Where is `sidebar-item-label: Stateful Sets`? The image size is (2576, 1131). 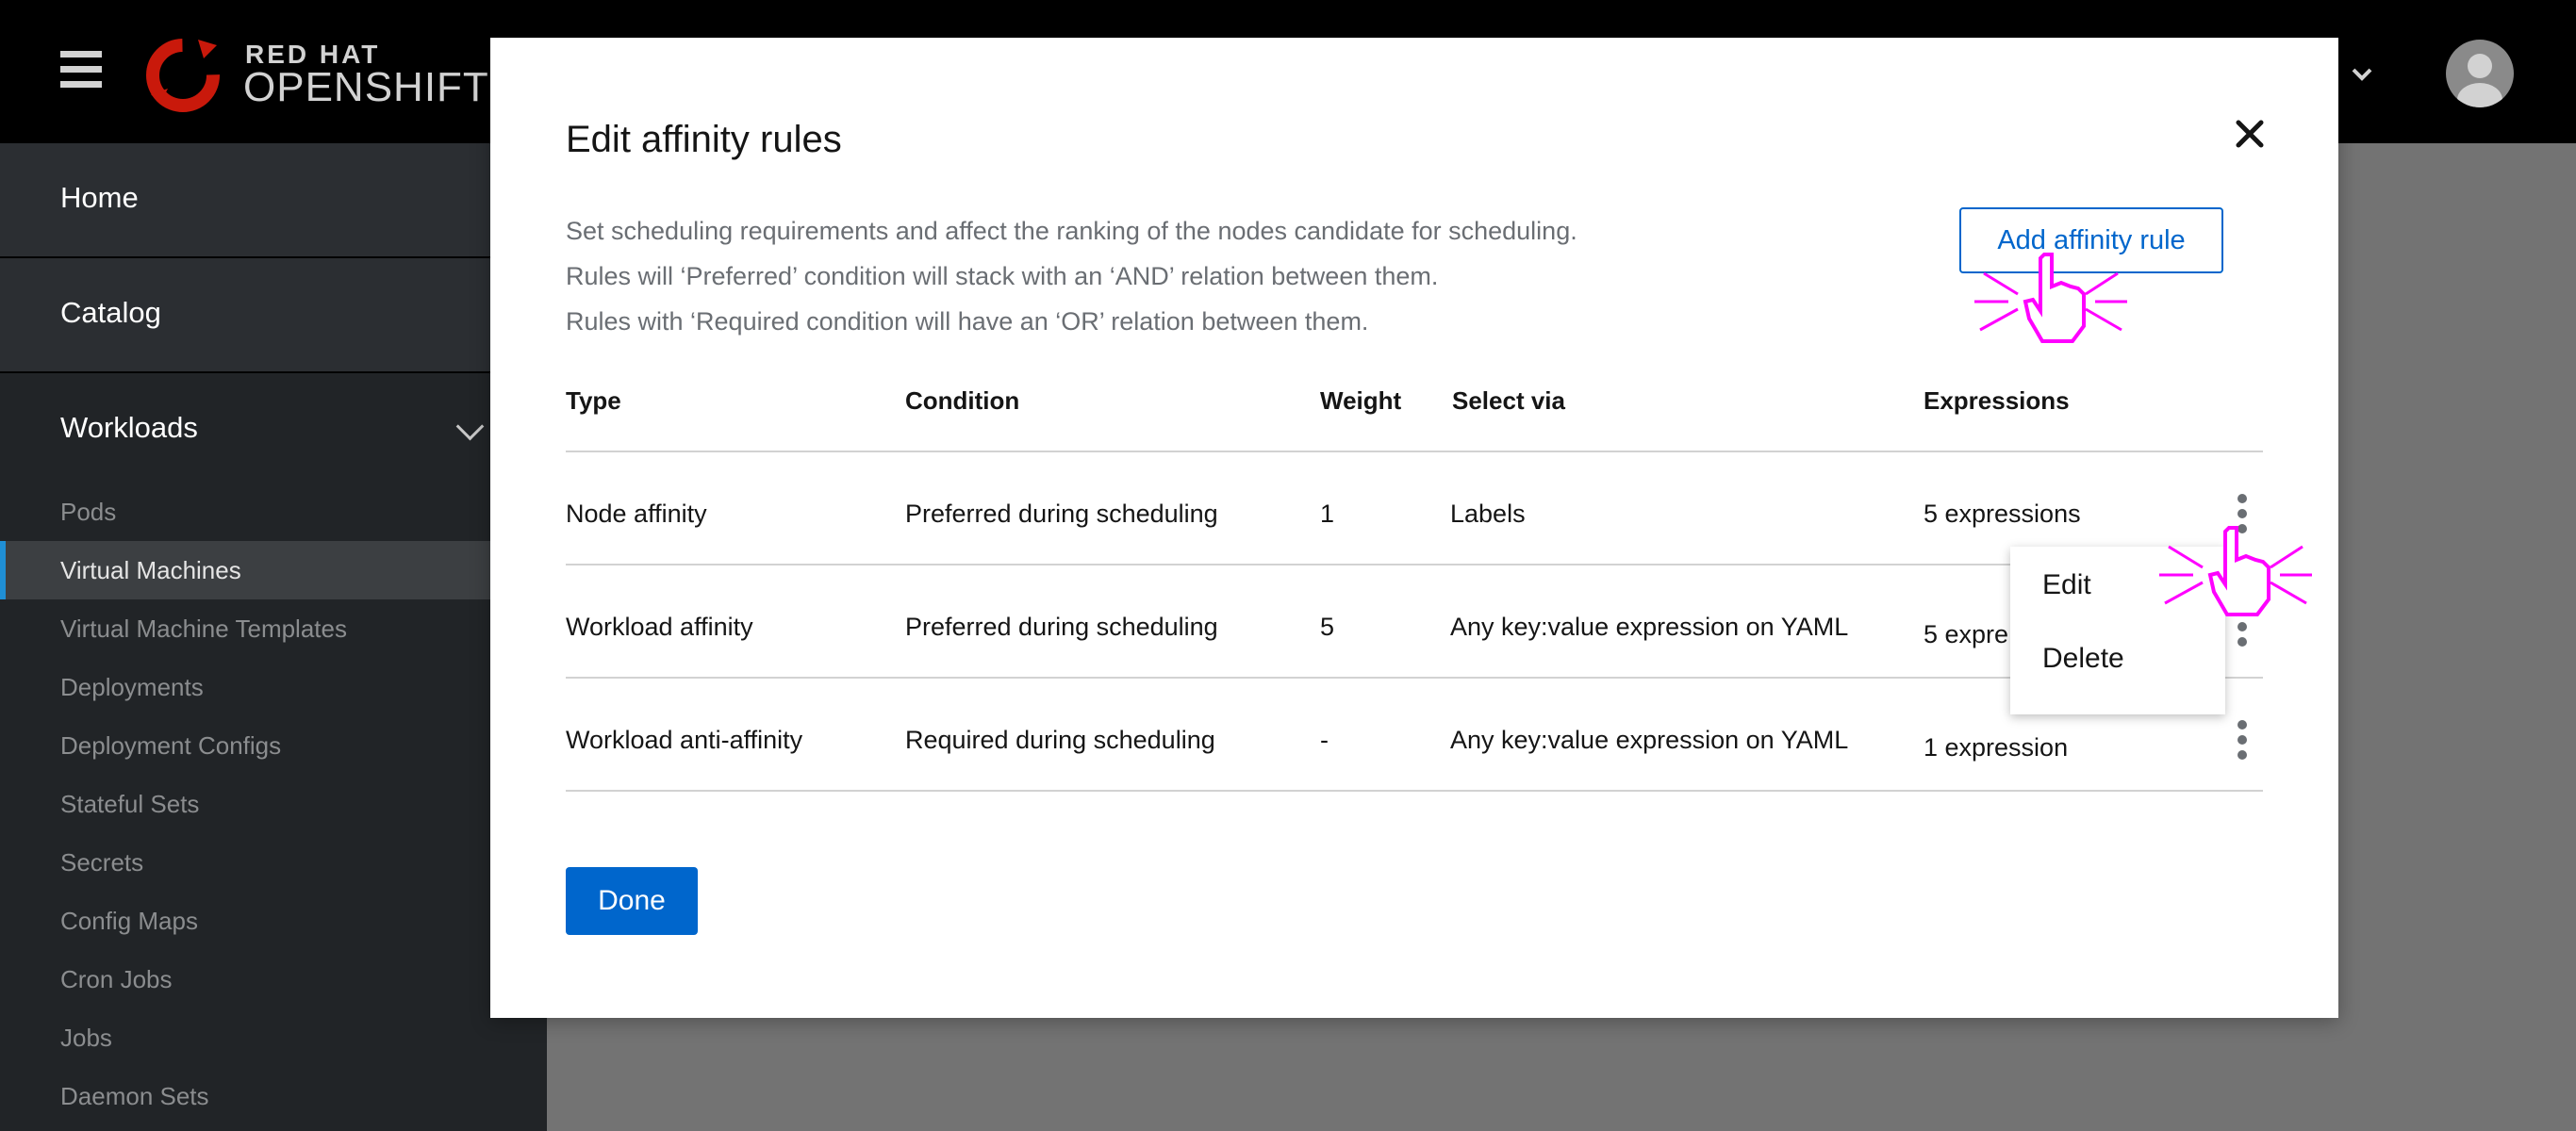 sidebar-item-label: Stateful Sets is located at coordinates (130, 804).